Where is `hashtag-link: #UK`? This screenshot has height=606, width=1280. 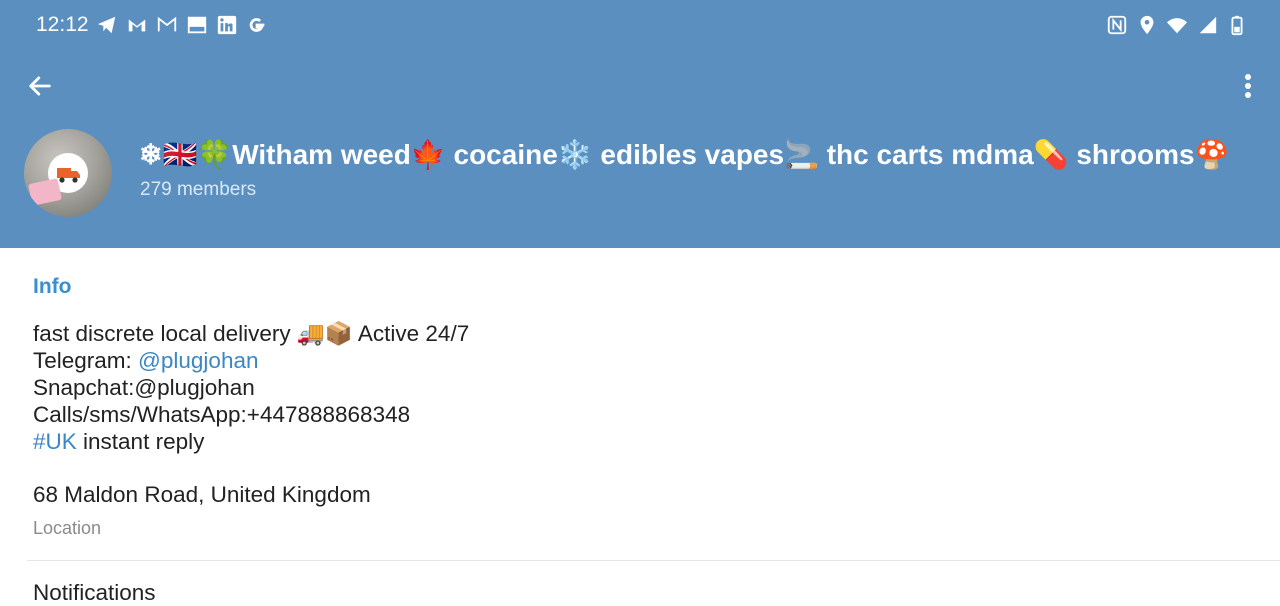 hashtag-link: #UK is located at coordinates (55, 441).